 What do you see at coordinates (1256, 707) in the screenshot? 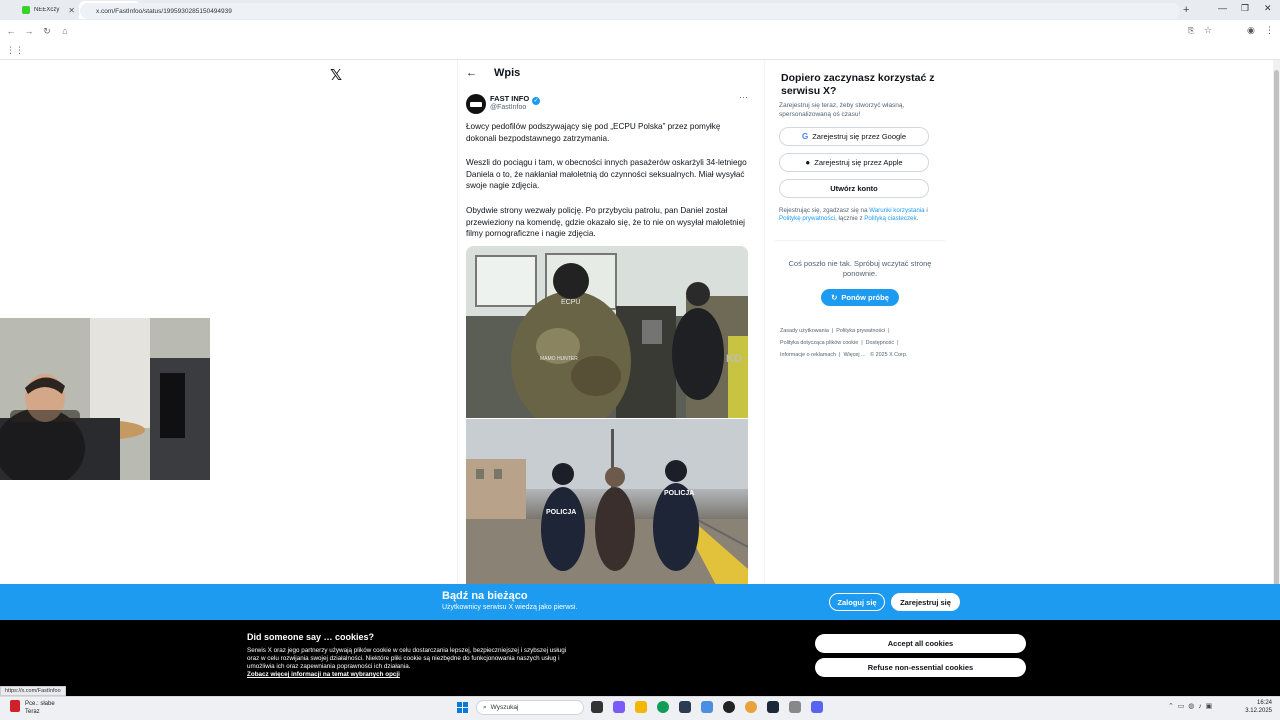
I see `taskbar-clock: 16:24 3.12.2025` at bounding box center [1256, 707].